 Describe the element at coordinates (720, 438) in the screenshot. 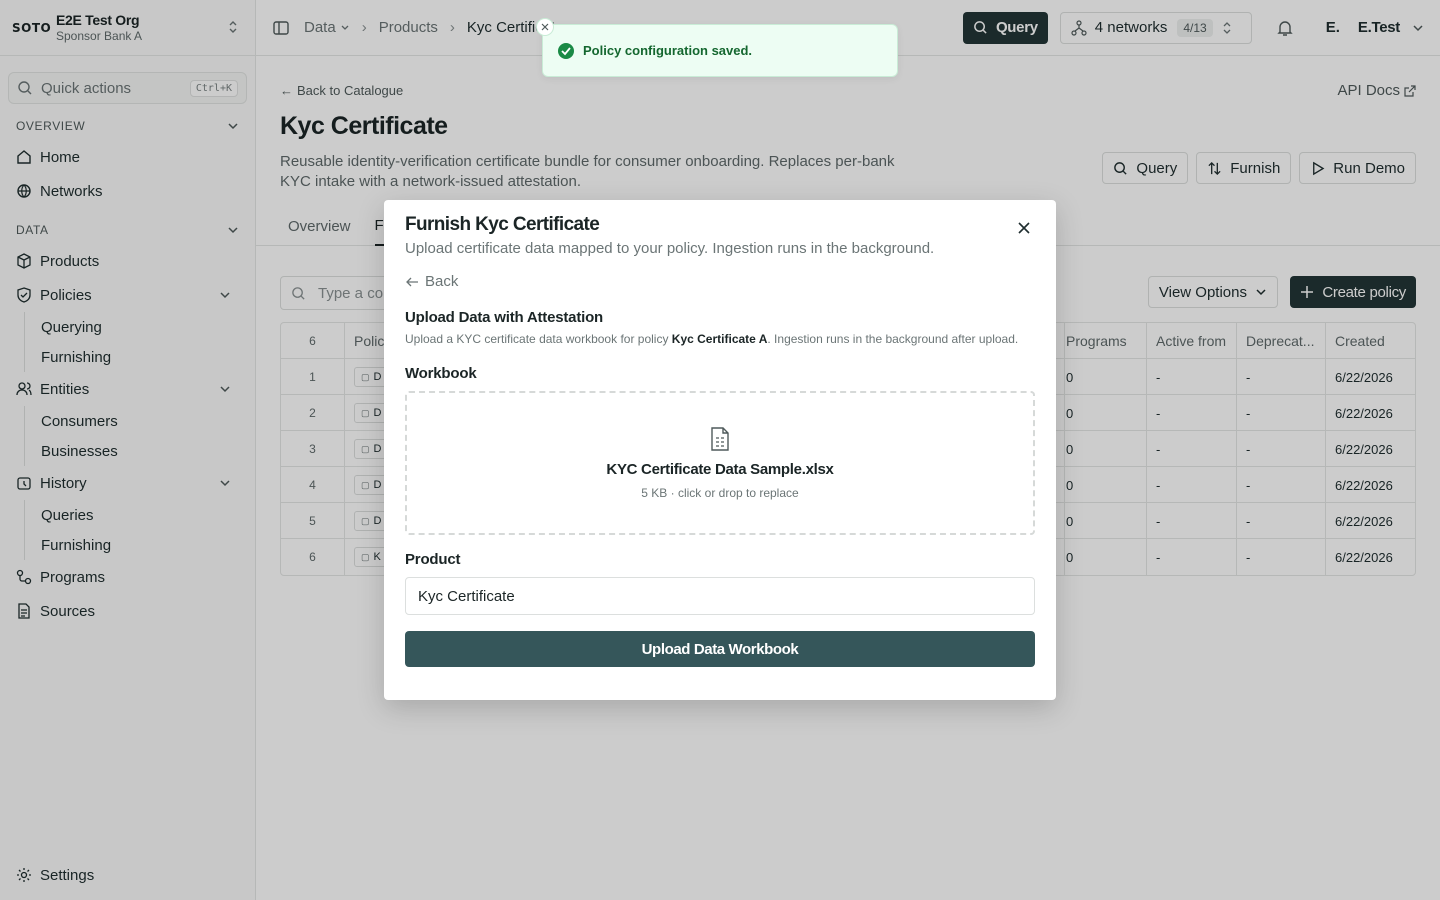

I see `spreadsheet-file-icon` at that location.